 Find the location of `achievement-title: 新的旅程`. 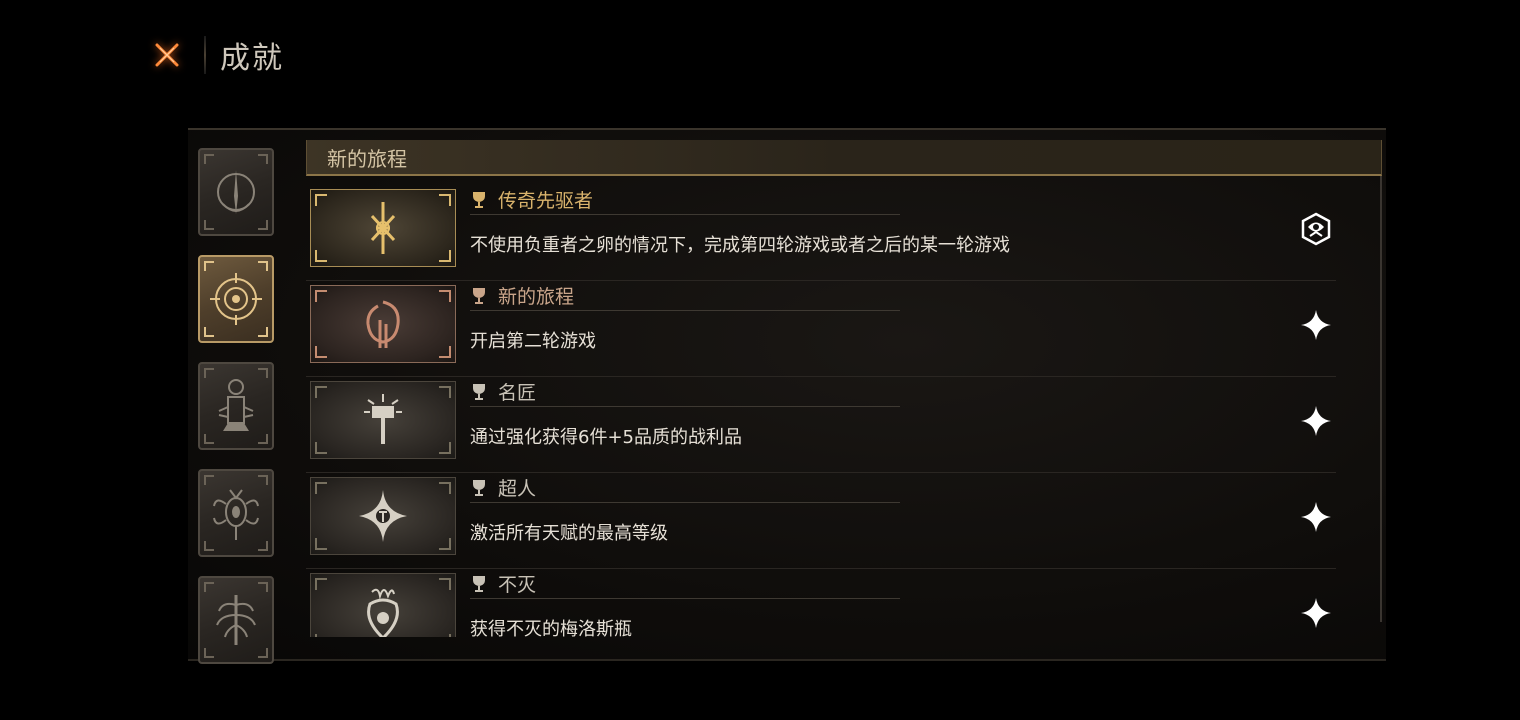

achievement-title: 新的旅程 is located at coordinates (685, 296).